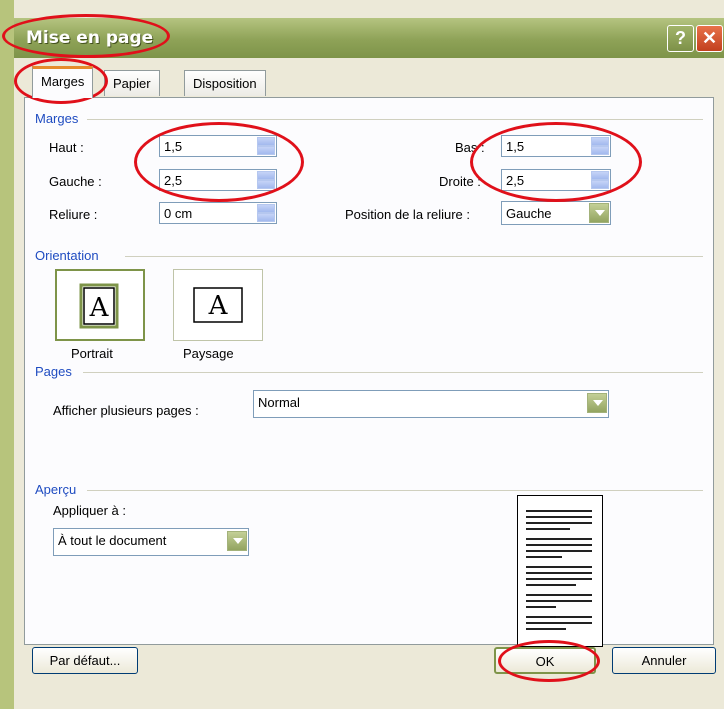  I want to click on paysage-option: A, so click(218, 305).